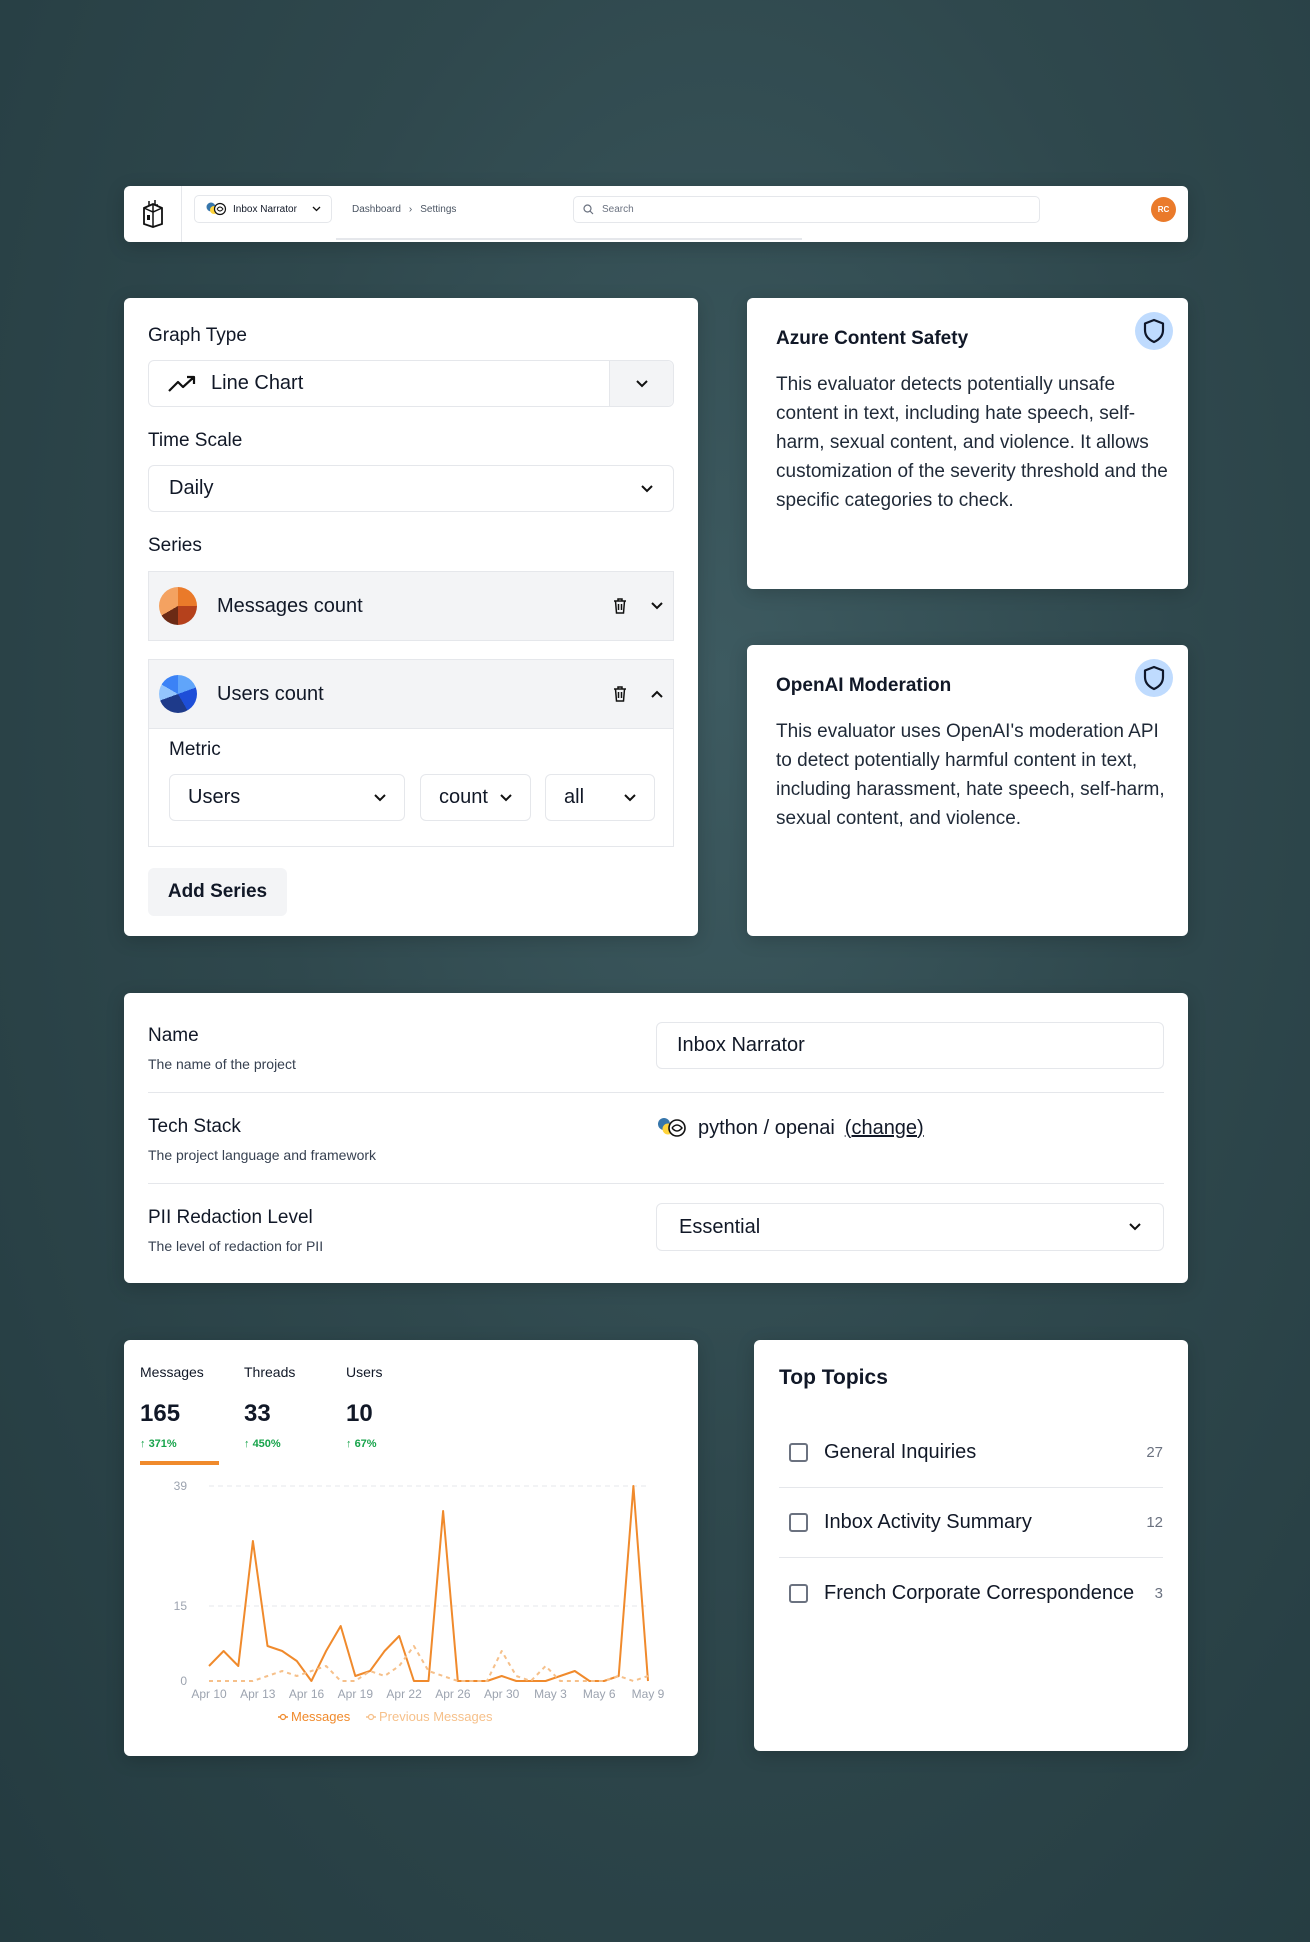 The width and height of the screenshot is (1310, 1942). What do you see at coordinates (438, 209) in the screenshot?
I see `breadcrumb-settings: Settings` at bounding box center [438, 209].